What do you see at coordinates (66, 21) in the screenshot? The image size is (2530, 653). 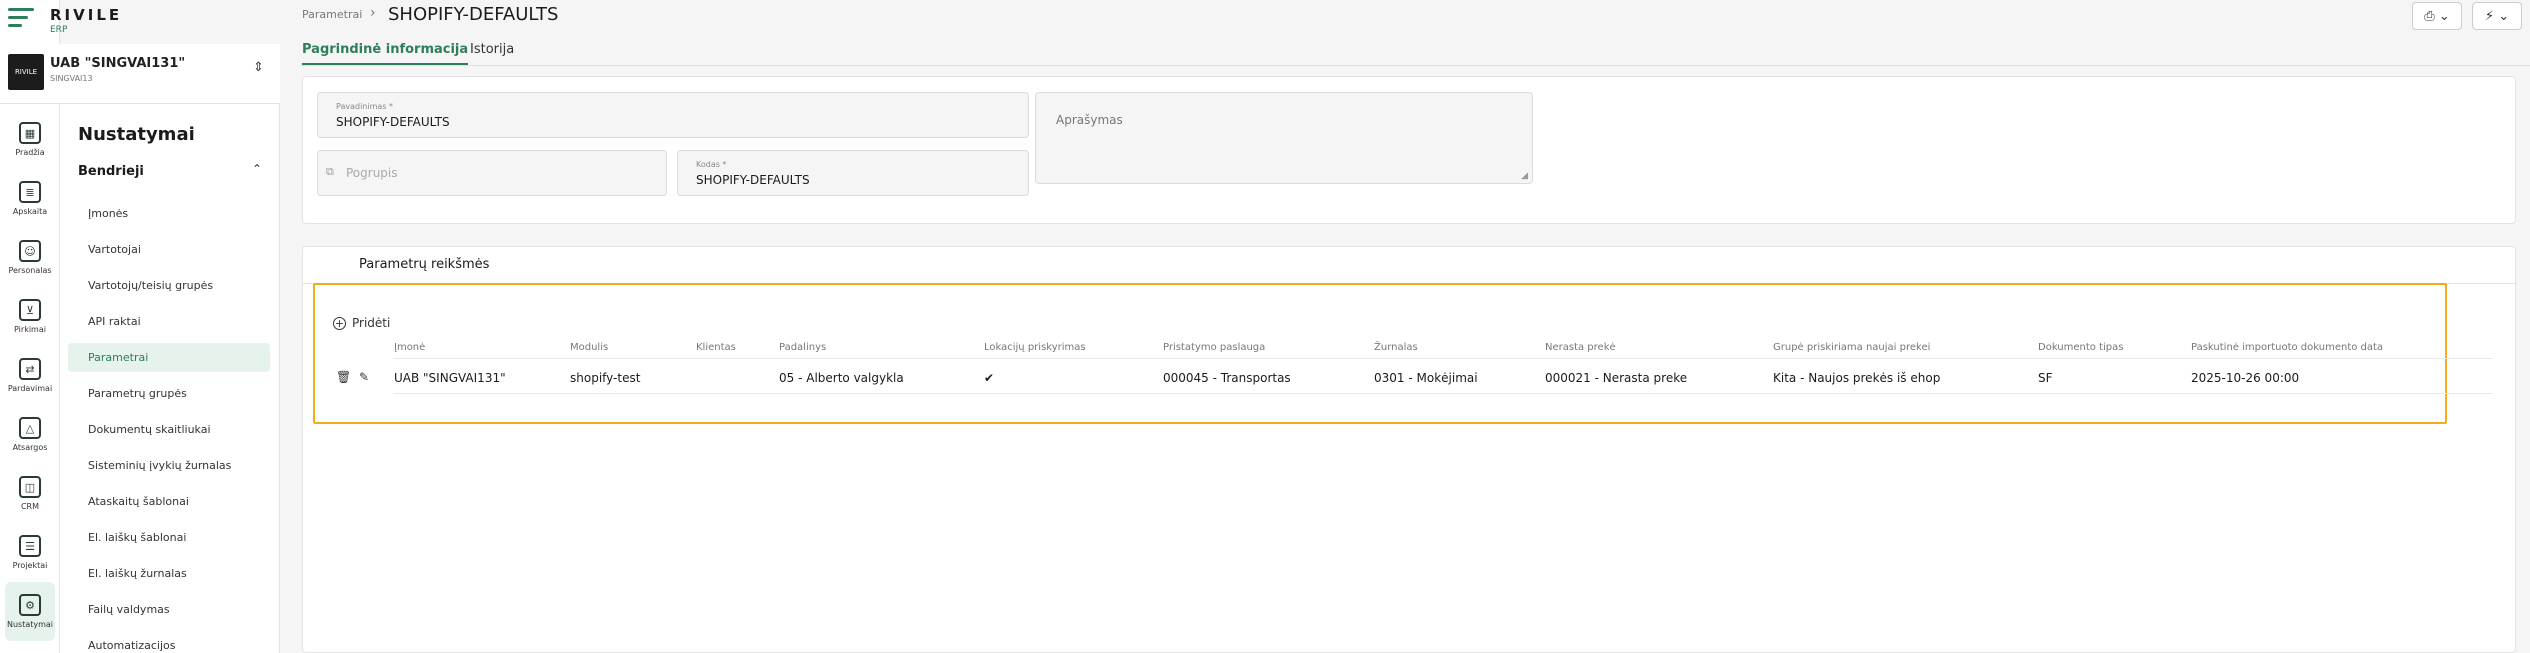 I see `rivile-logo: RIVILE ERP` at bounding box center [66, 21].